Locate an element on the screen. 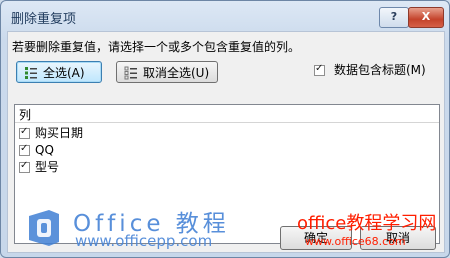 The image size is (450, 258). watermark-url: www.officepp.com is located at coordinates (144, 241).